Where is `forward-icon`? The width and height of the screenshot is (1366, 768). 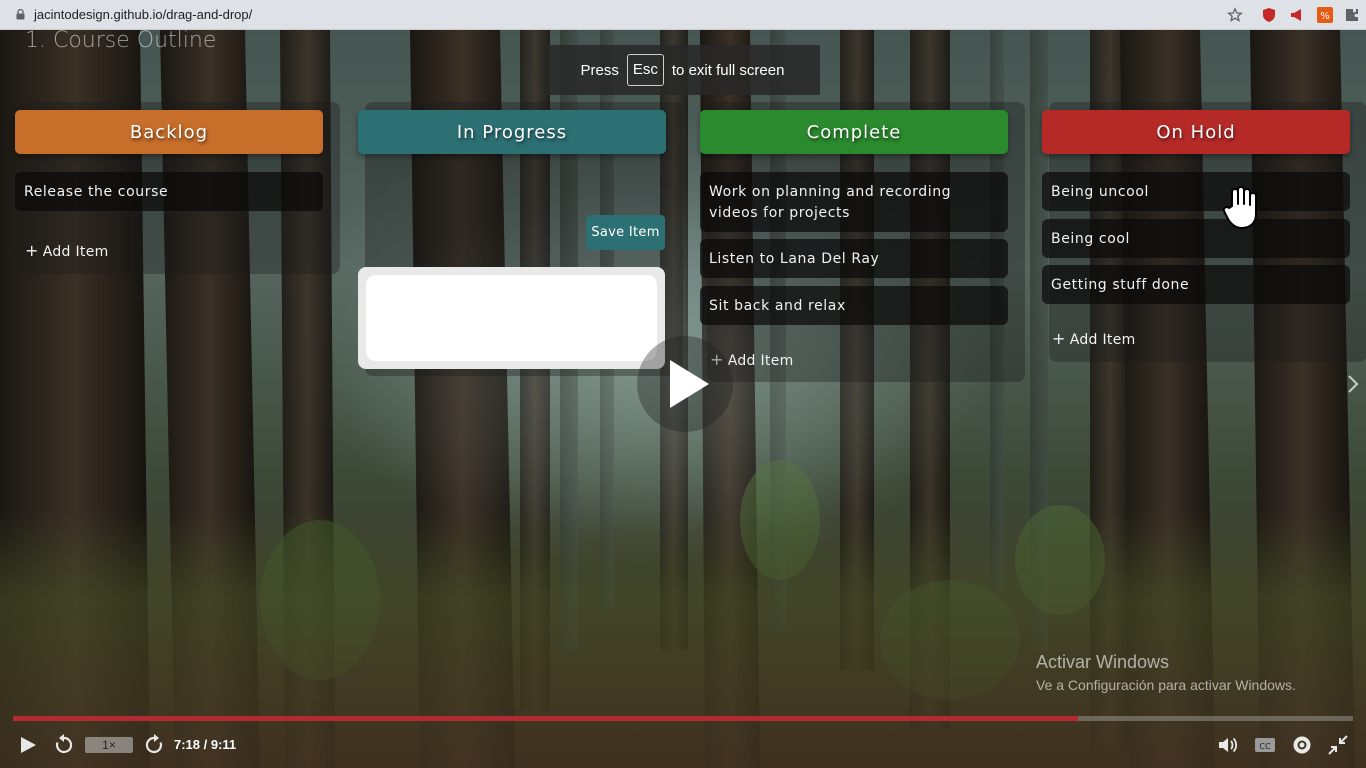 forward-icon is located at coordinates (154, 745).